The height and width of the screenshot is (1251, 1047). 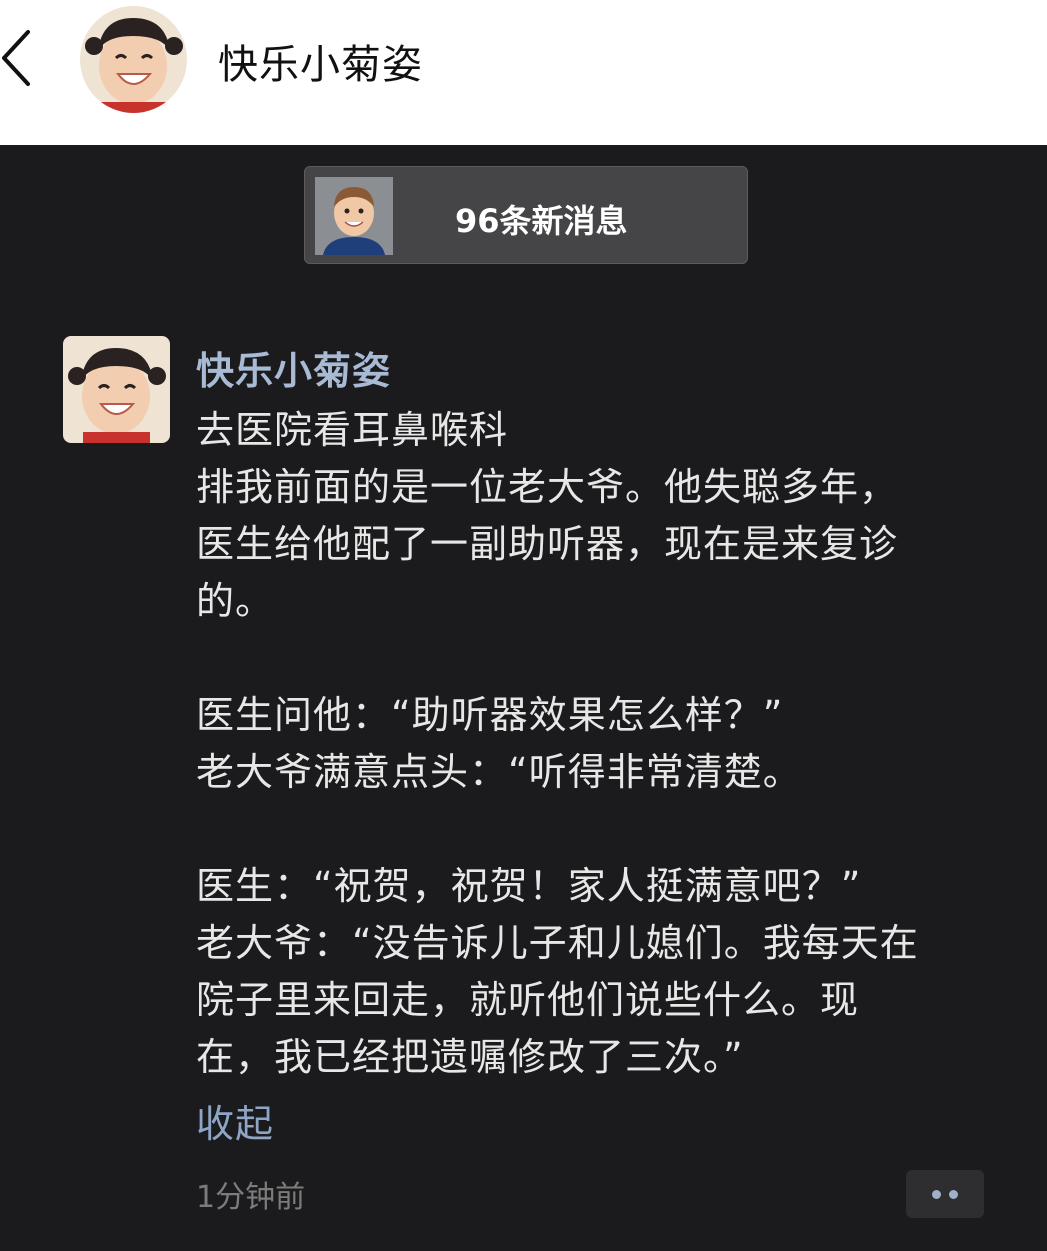 I want to click on back-button, so click(x=20, y=58).